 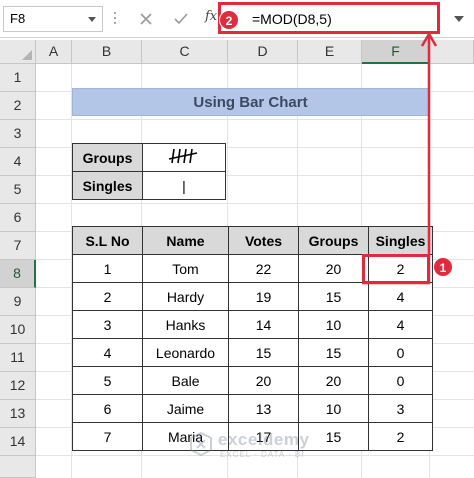 I want to click on singles-tally-mark: |, so click(x=184, y=185).